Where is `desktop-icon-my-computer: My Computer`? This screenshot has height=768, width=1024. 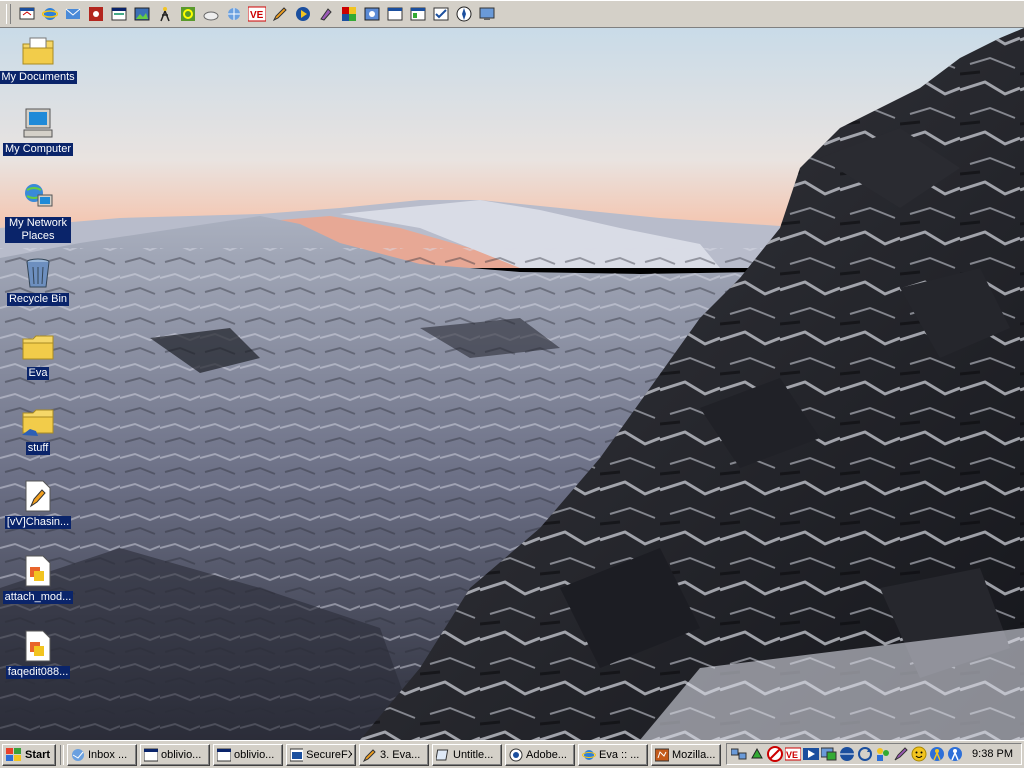 desktop-icon-my-computer: My Computer is located at coordinates (38, 131).